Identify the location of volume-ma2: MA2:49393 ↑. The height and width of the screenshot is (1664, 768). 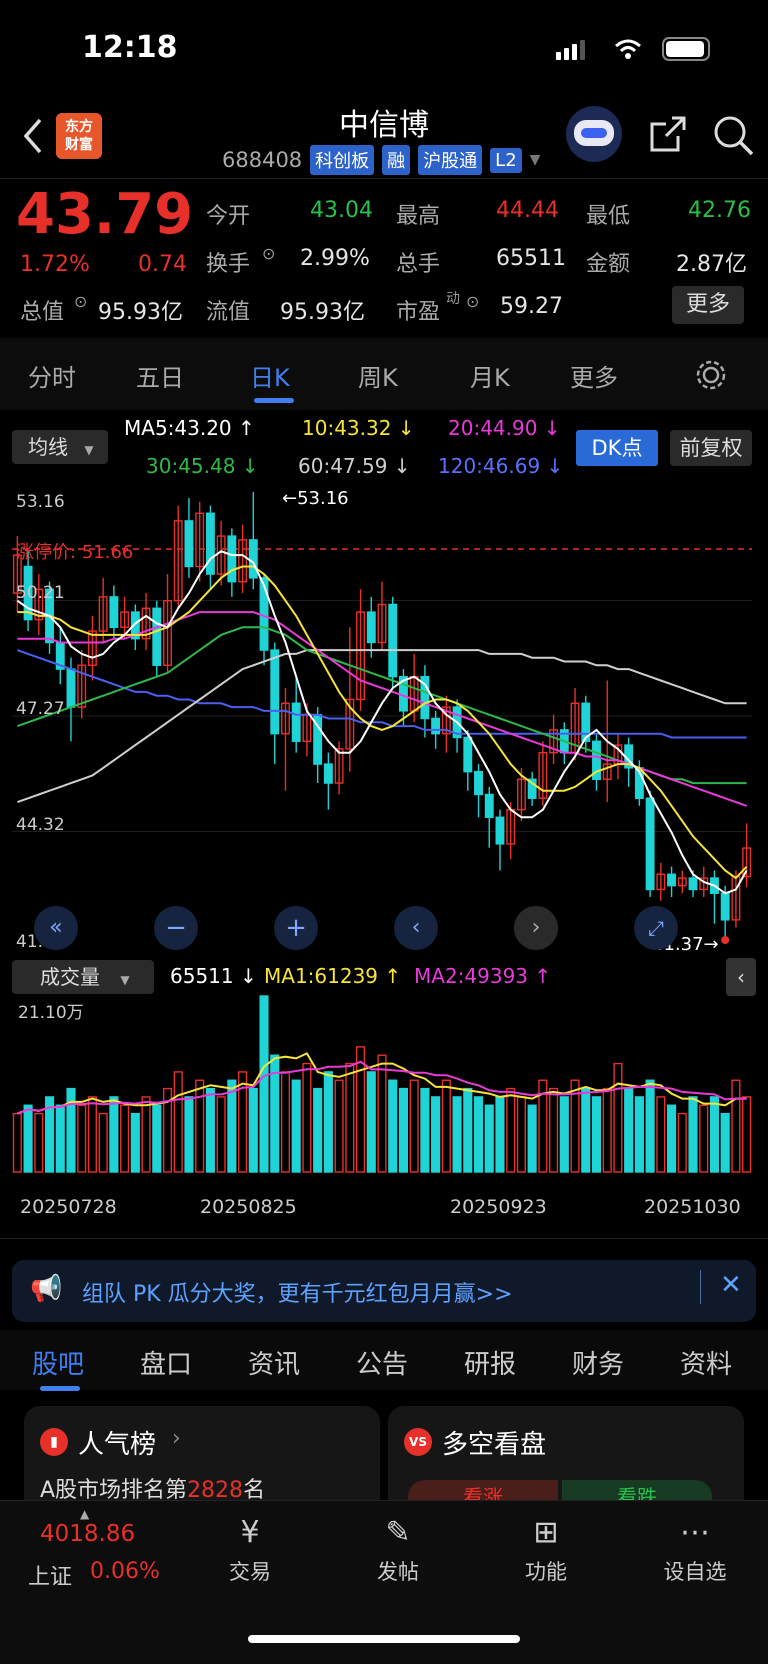
(483, 976).